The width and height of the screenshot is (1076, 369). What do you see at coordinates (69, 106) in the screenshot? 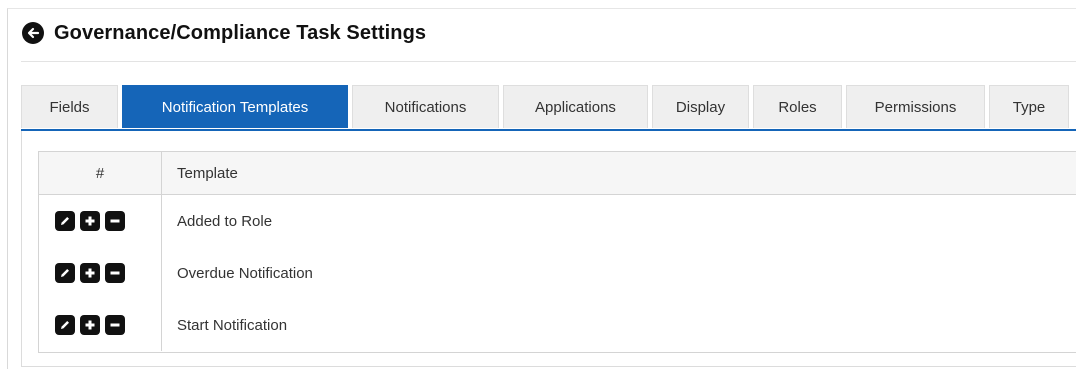
I see `tab-fields: Fields` at bounding box center [69, 106].